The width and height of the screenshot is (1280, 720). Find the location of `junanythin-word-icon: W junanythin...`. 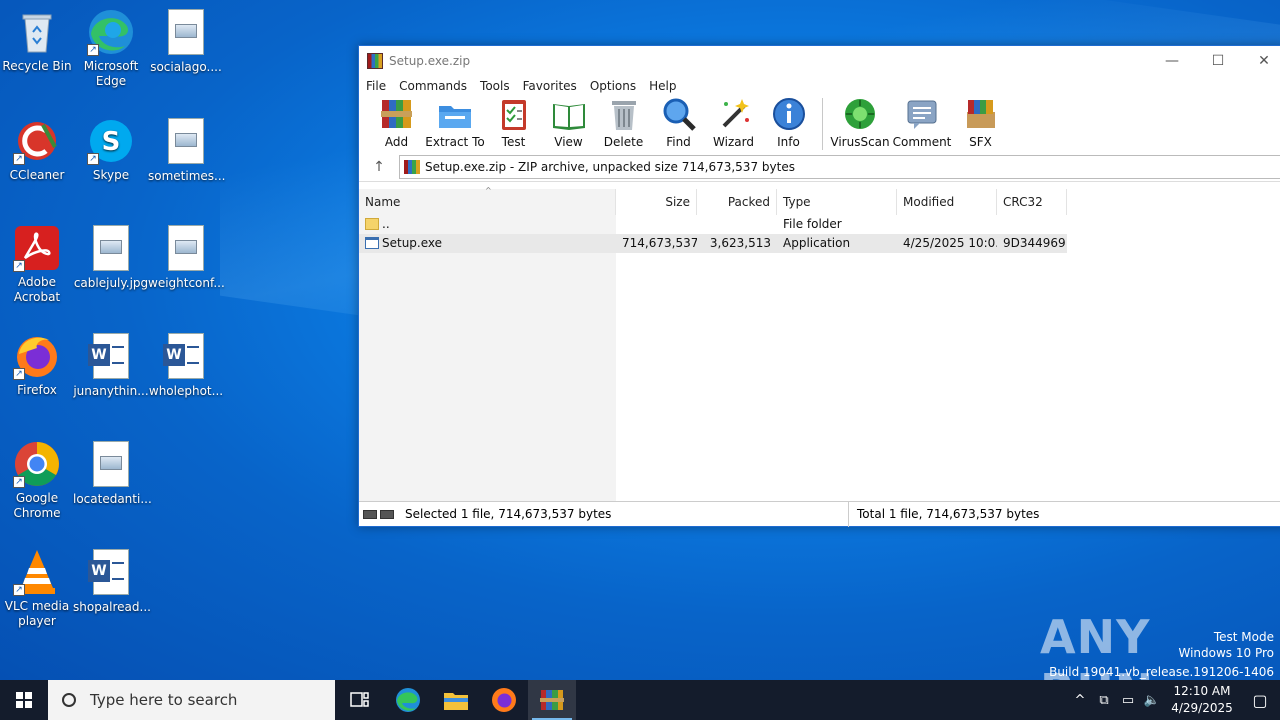

junanythin-word-icon: W junanythin... is located at coordinates (111, 365).